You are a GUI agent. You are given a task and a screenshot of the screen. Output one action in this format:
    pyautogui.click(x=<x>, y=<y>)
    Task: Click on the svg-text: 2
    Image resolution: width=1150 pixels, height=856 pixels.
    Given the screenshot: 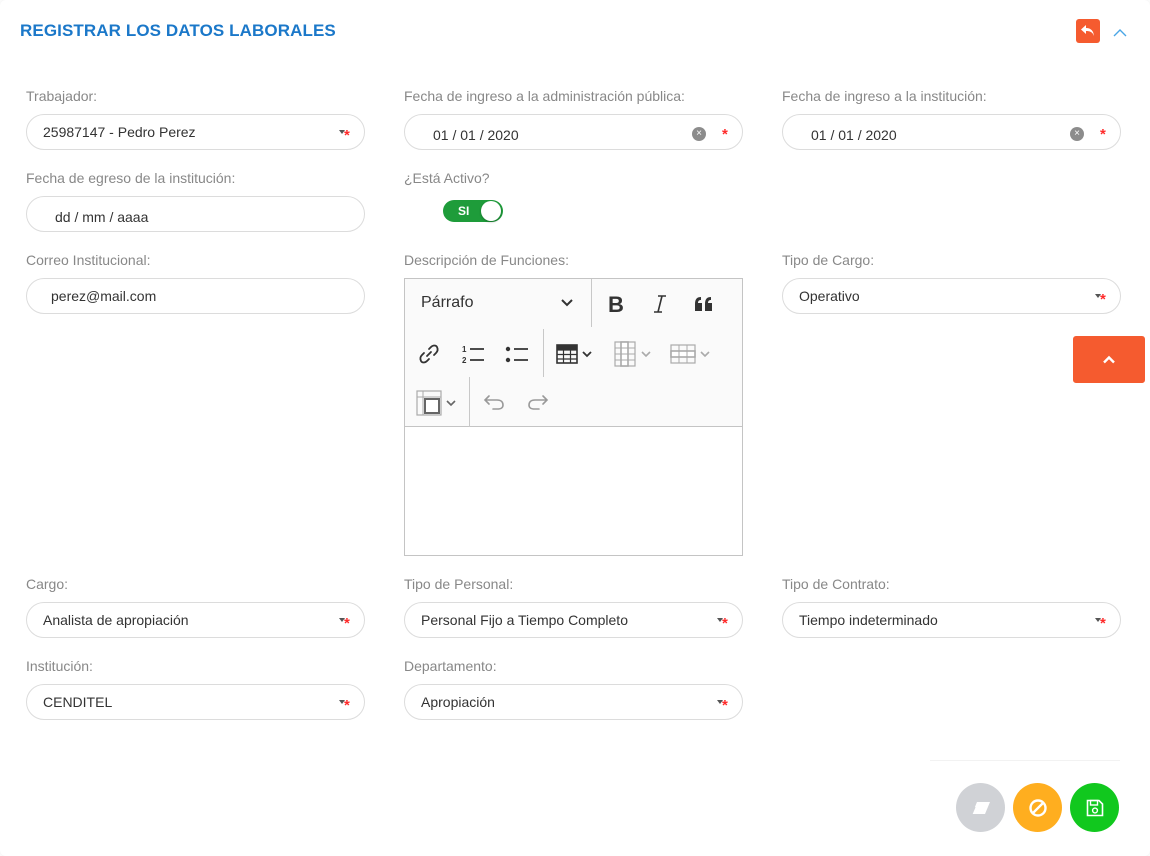 What is the action you would take?
    pyautogui.click(x=464, y=360)
    